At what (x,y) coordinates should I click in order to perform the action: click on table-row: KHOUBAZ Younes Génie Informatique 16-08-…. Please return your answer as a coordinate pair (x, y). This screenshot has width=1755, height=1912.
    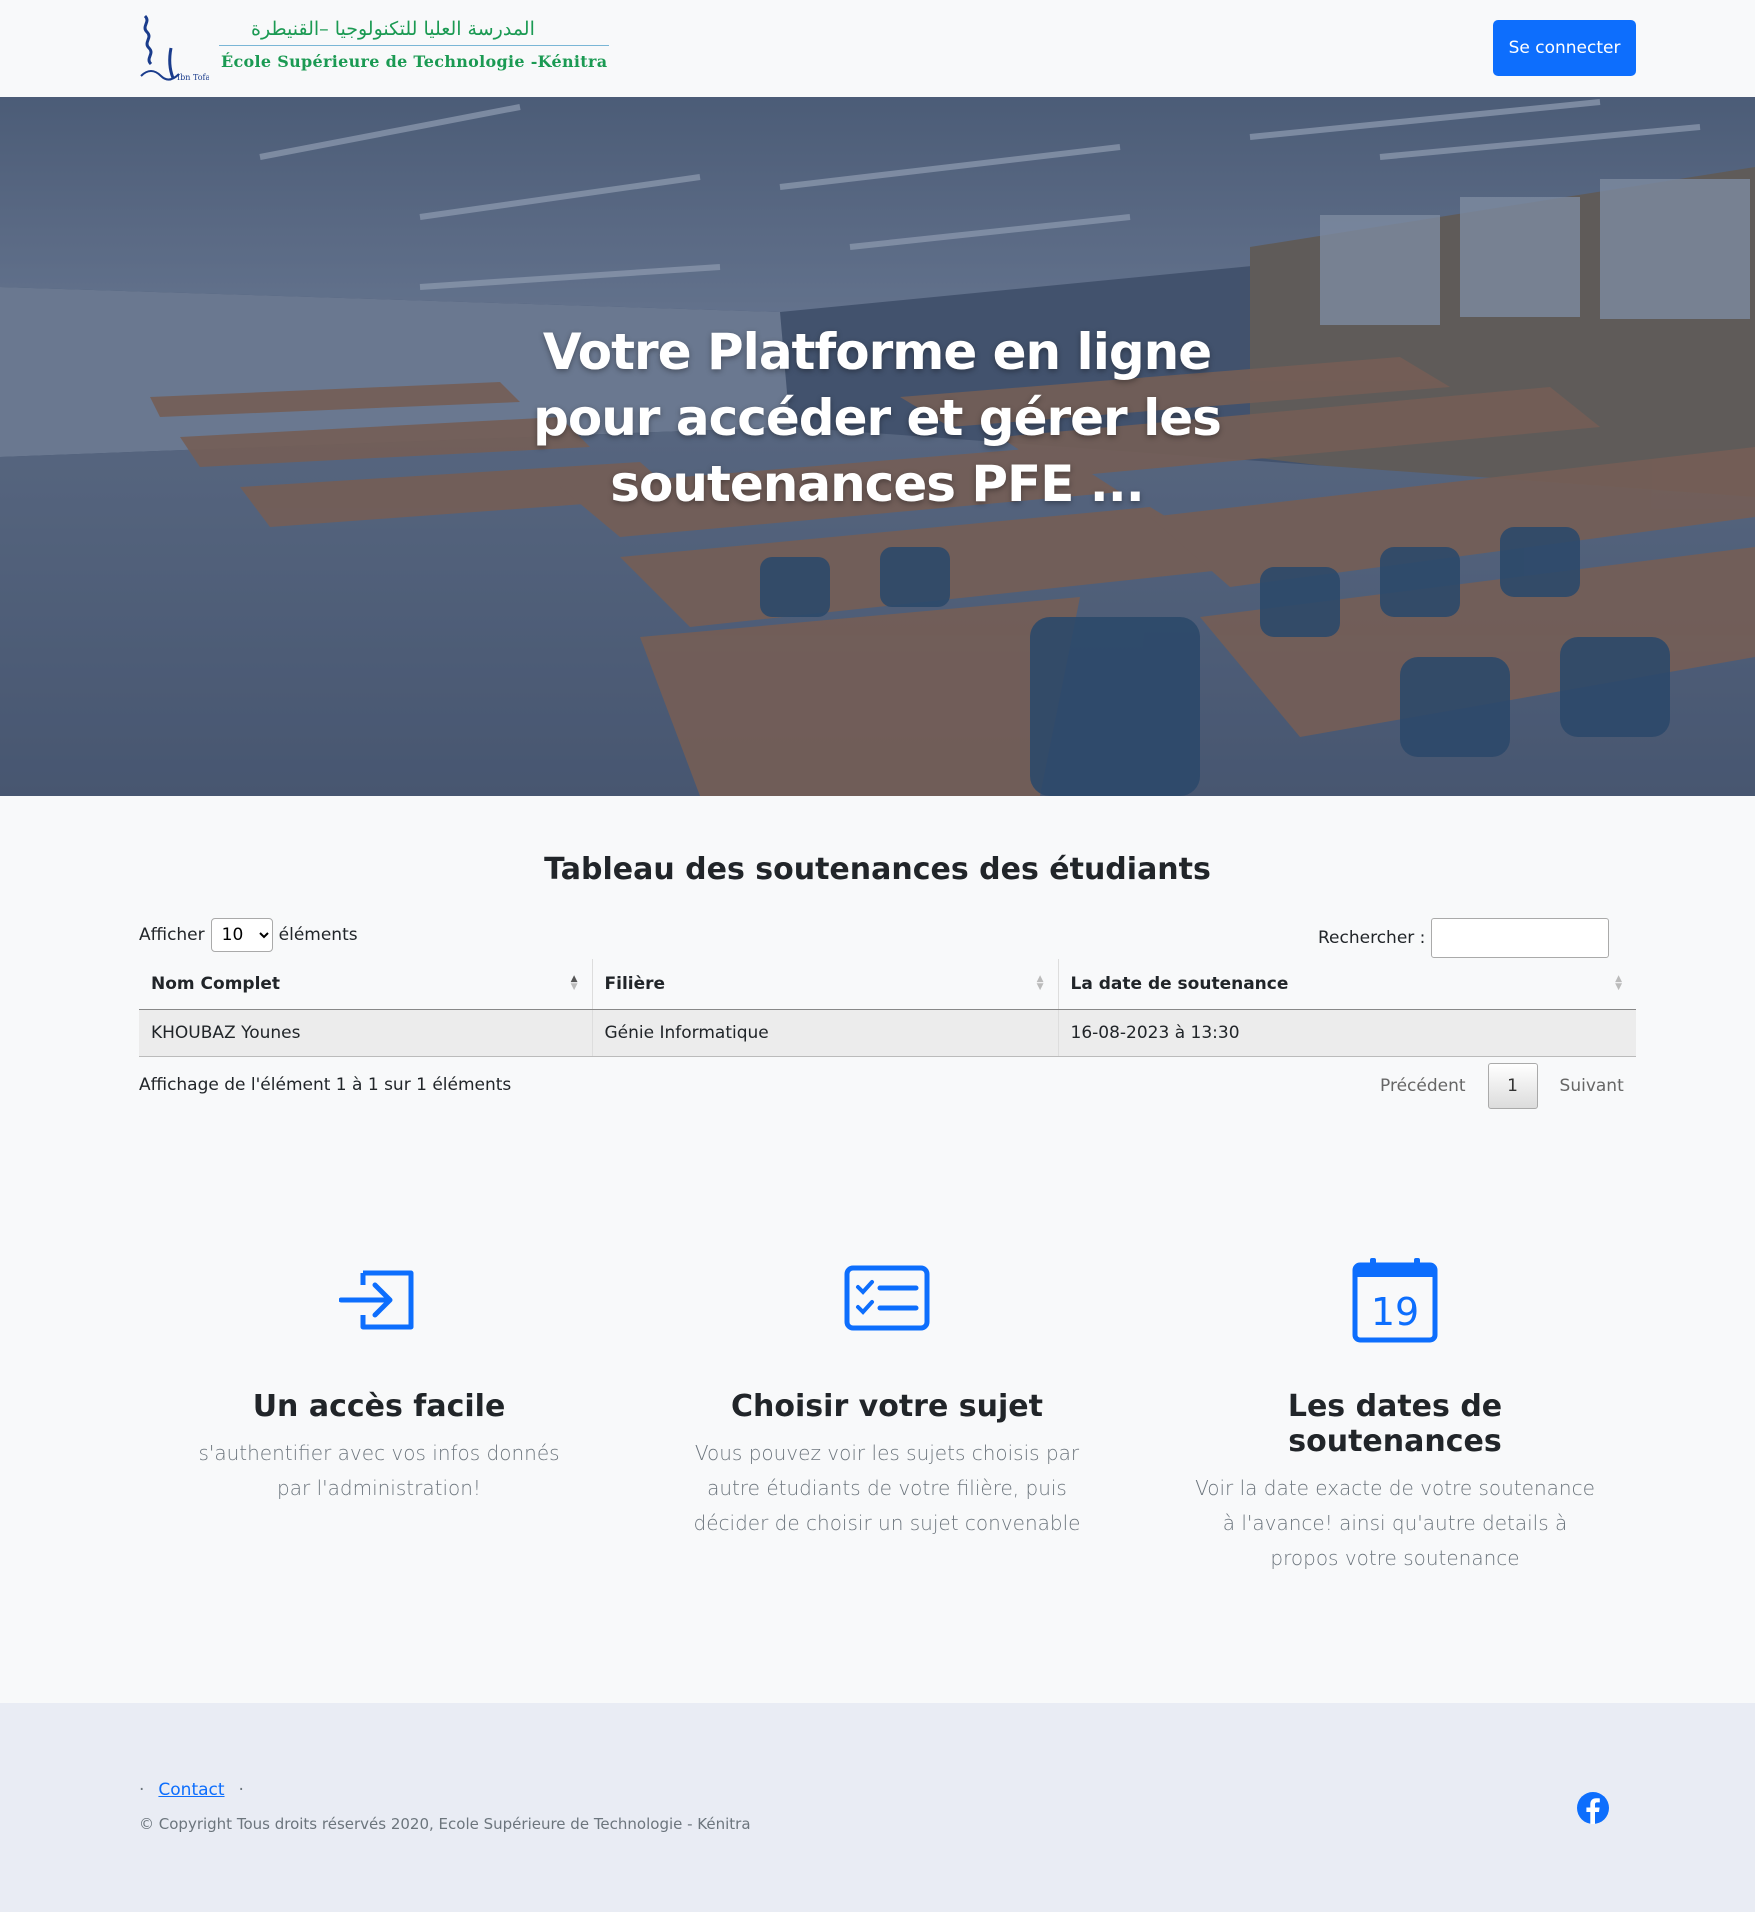
    Looking at the image, I should click on (887, 1033).